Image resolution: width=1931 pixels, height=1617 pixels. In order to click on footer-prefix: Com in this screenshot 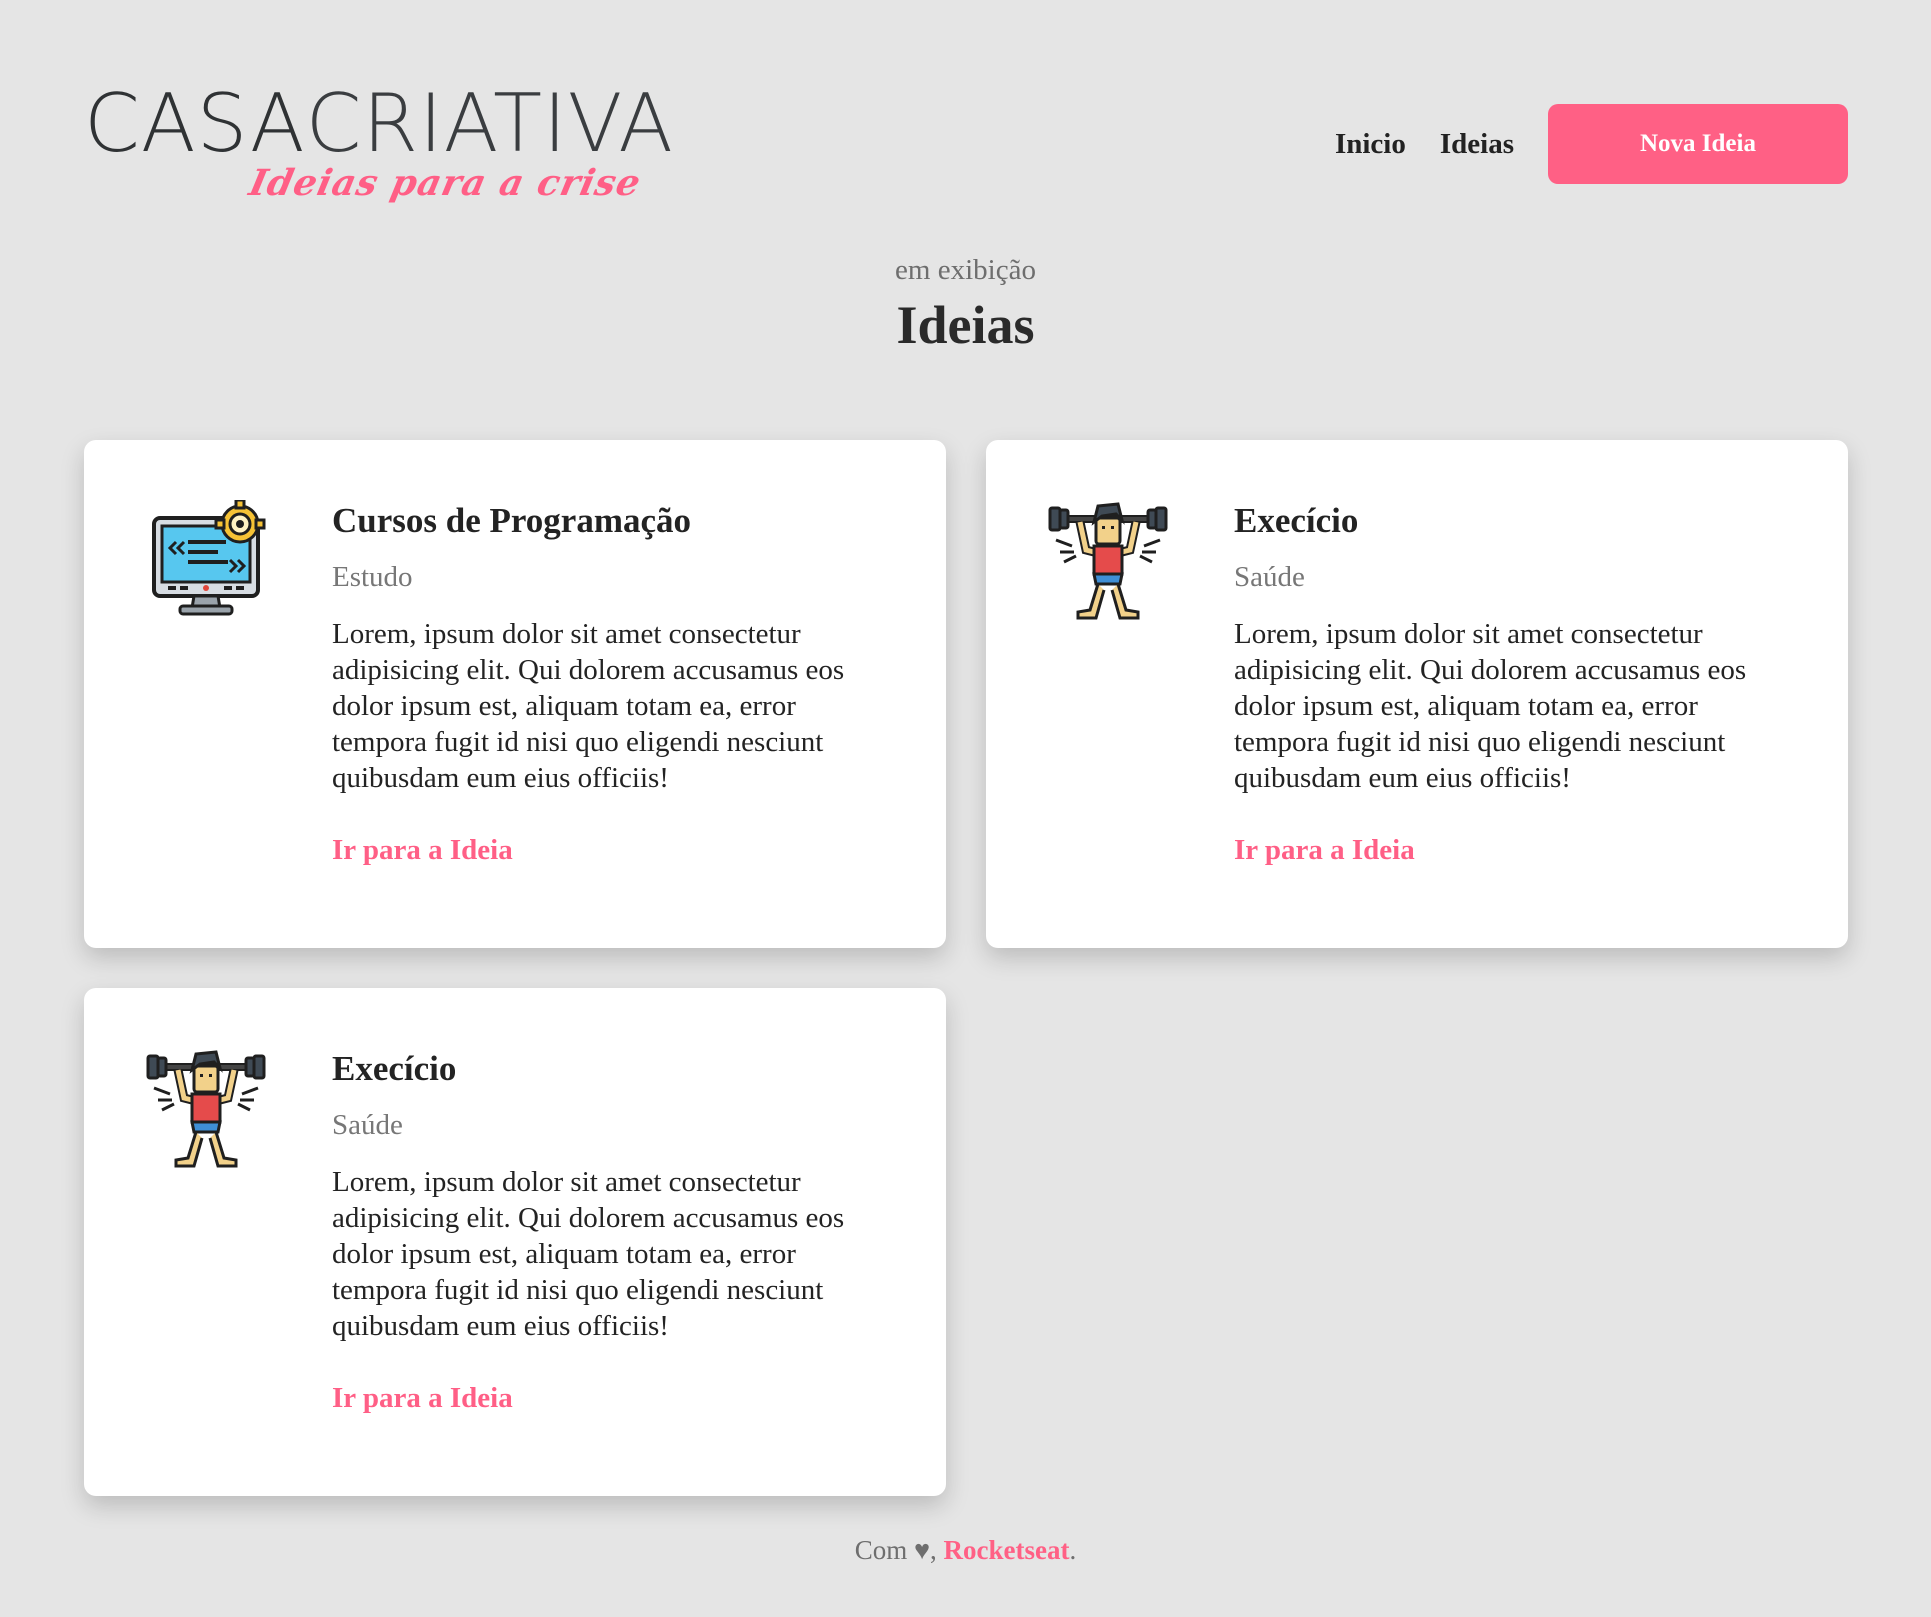, I will do `click(881, 1550)`.